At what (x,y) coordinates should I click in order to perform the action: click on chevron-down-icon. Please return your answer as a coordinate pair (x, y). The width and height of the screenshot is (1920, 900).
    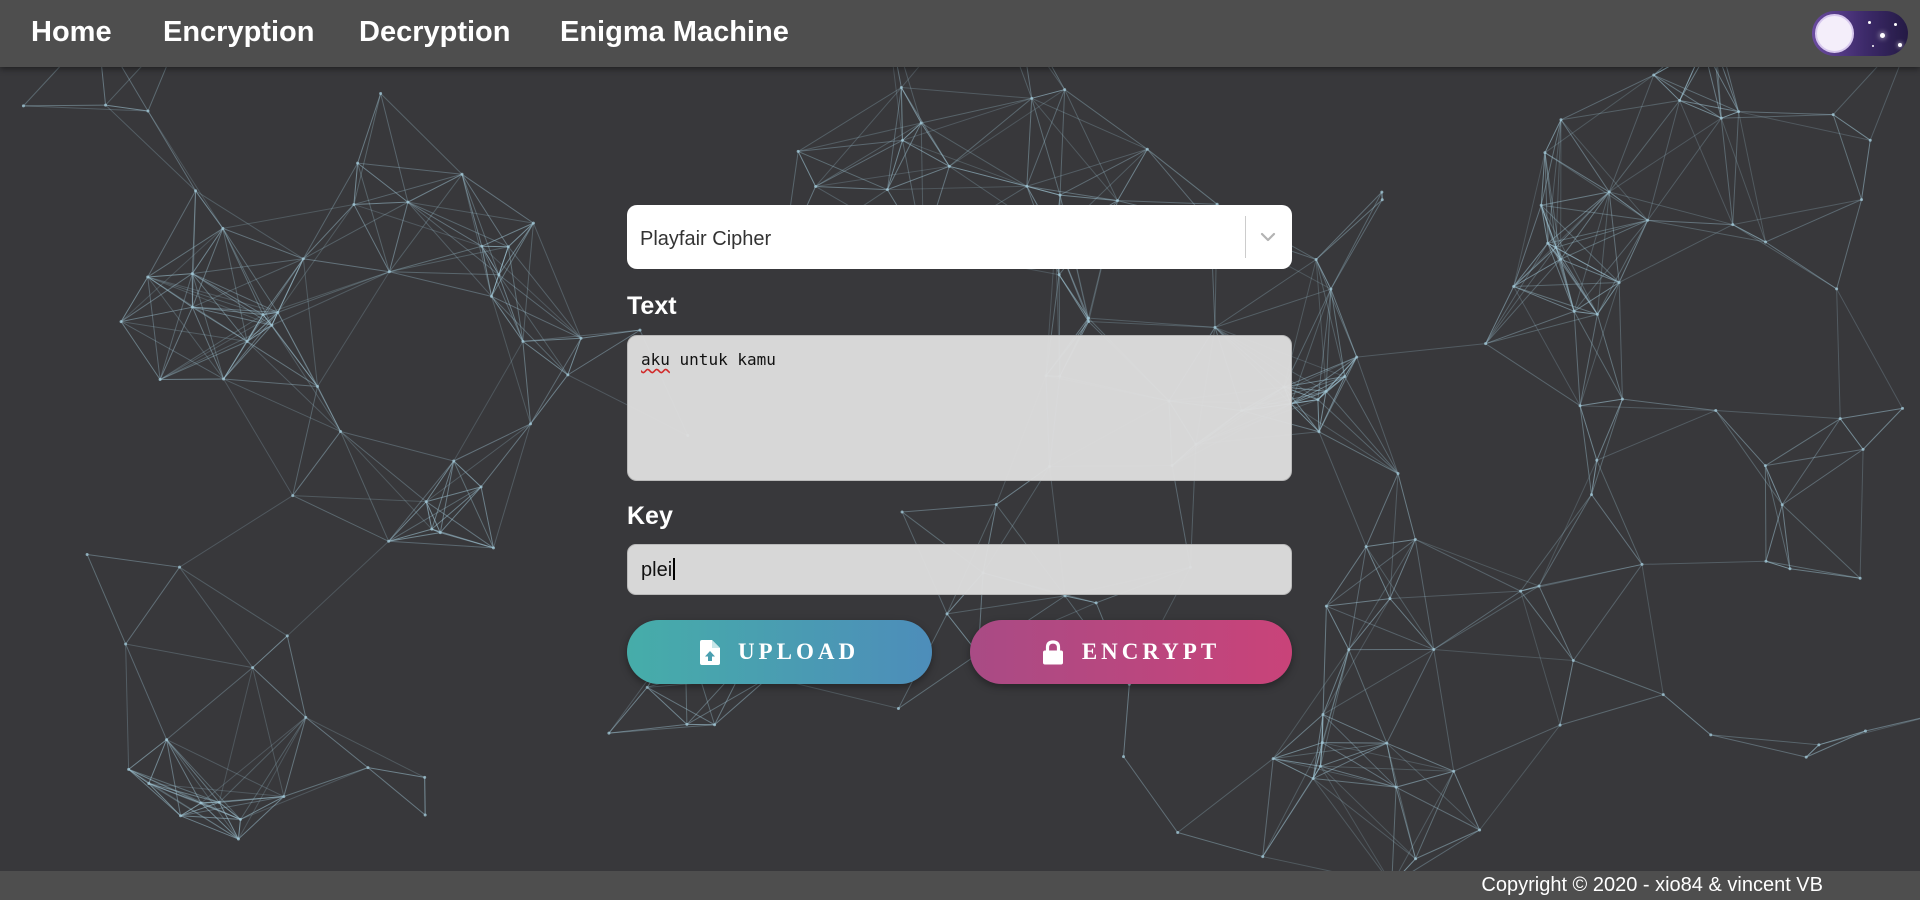
    Looking at the image, I should click on (1268, 237).